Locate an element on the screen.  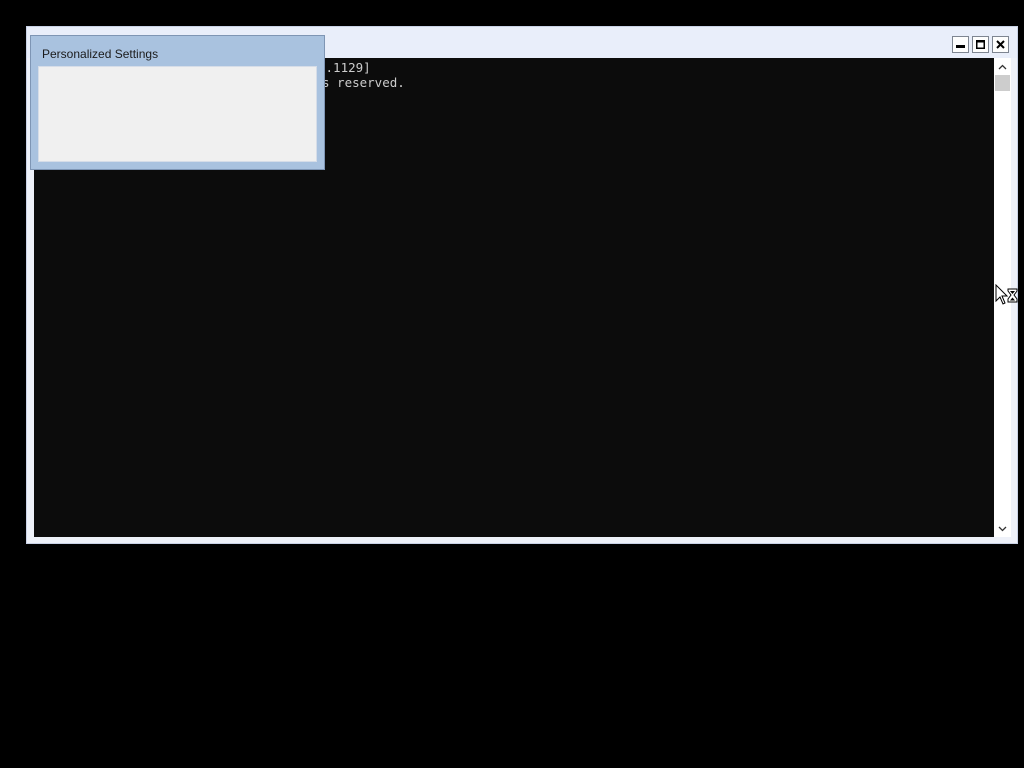
busy-cursor-icon is located at coordinates (1006, 294).